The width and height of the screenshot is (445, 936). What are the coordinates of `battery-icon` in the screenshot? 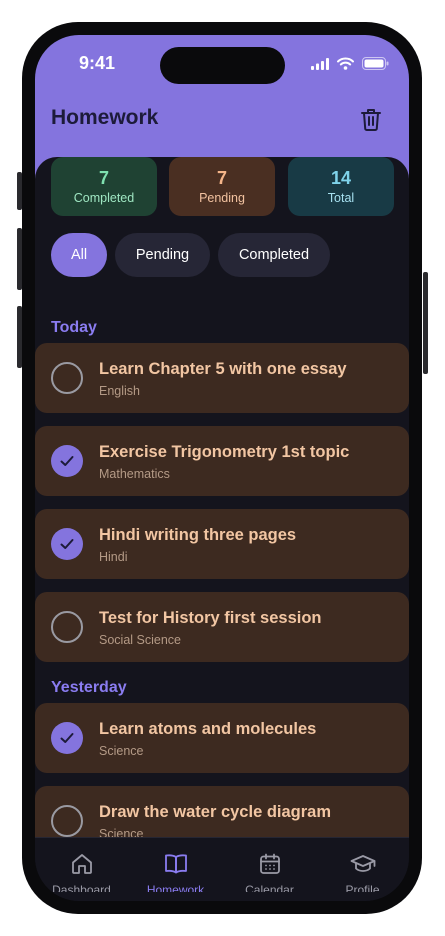 It's located at (375, 63).